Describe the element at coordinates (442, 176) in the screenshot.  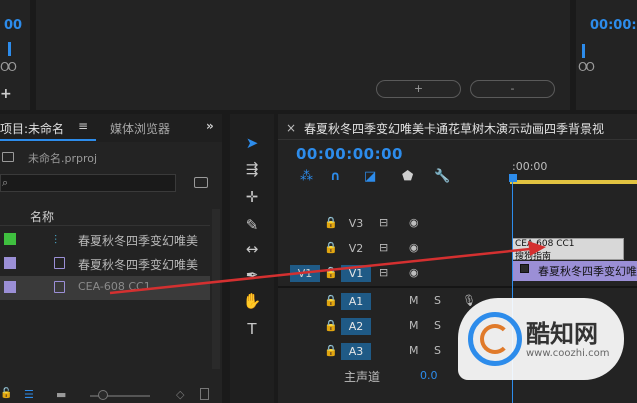
I see `settings-wrench-icon: 🔧` at that location.